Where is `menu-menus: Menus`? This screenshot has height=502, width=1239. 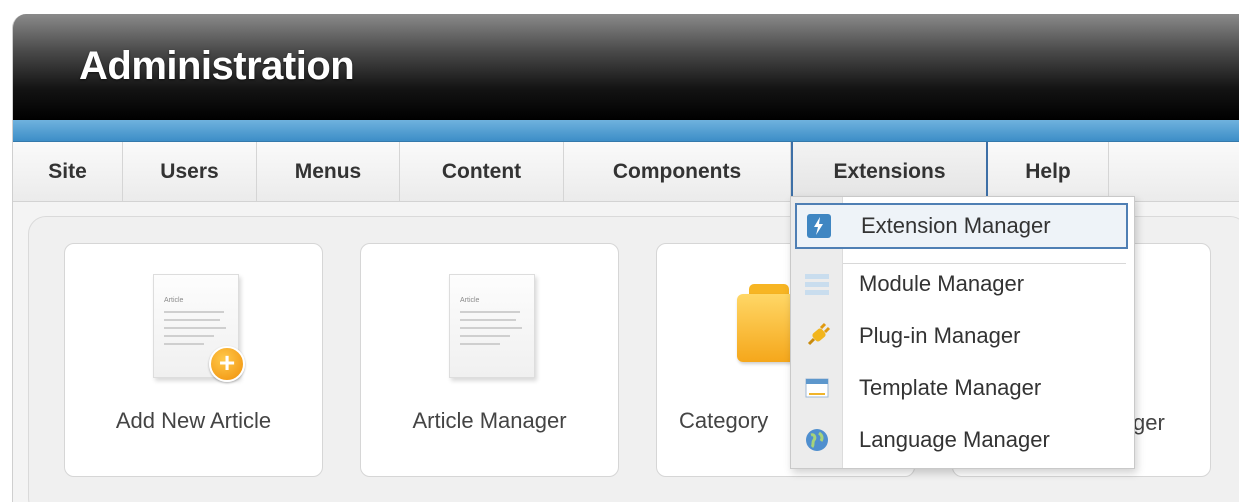
menu-menus: Menus is located at coordinates (328, 171).